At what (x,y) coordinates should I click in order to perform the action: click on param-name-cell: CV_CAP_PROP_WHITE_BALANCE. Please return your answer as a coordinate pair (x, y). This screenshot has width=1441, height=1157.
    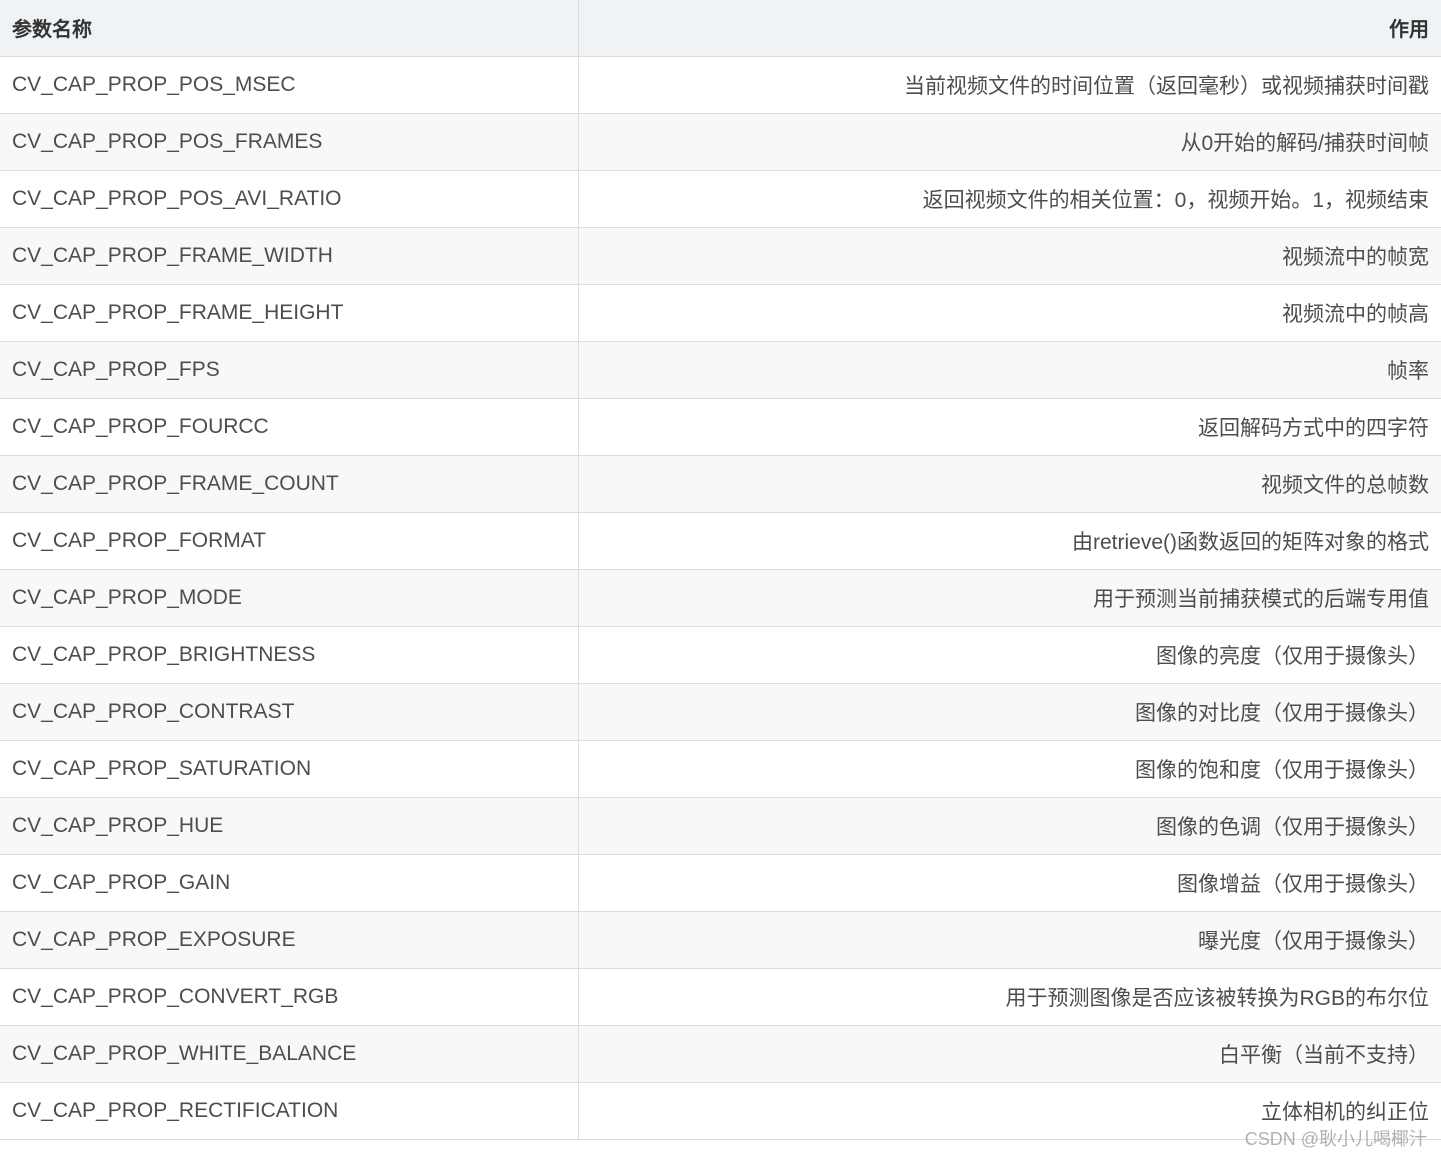
    Looking at the image, I should click on (289, 1053).